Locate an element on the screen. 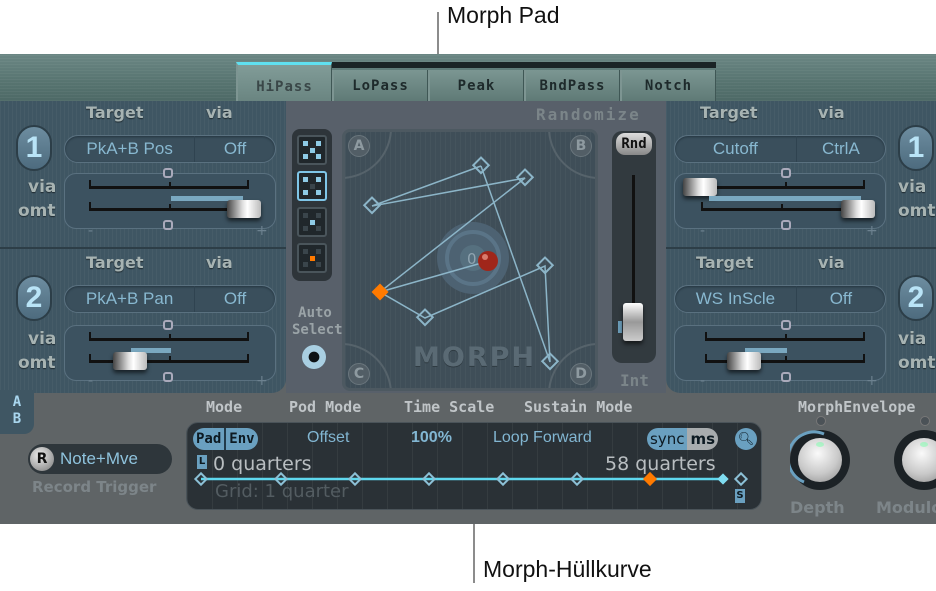 The width and height of the screenshot is (936, 591). randomize-label: Randomize is located at coordinates (588, 114).